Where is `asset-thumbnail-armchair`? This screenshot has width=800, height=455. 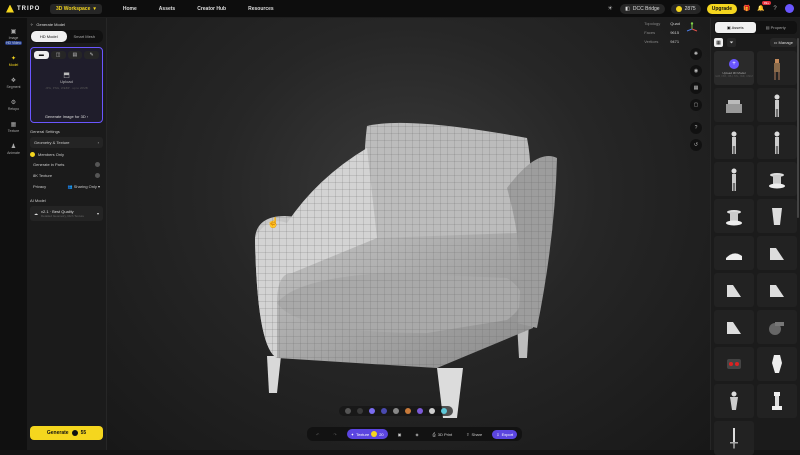
asset-thumbnail-armchair is located at coordinates (734, 105).